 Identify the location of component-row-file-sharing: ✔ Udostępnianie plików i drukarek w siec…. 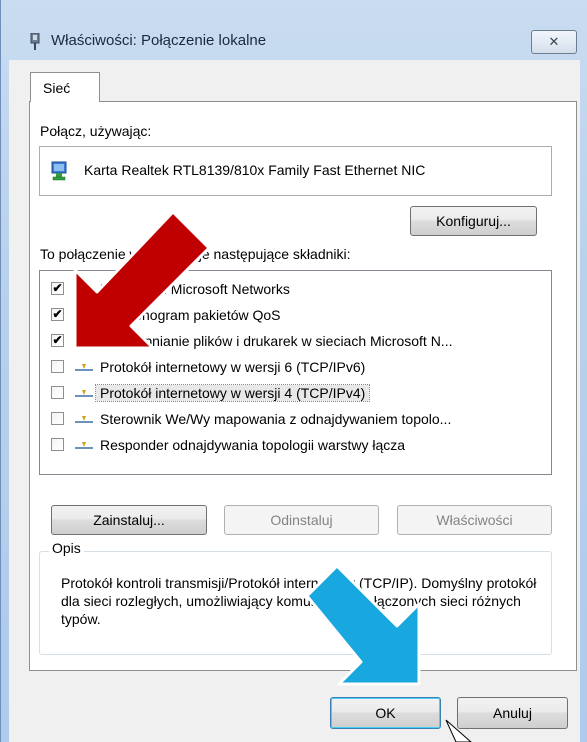
(295, 342).